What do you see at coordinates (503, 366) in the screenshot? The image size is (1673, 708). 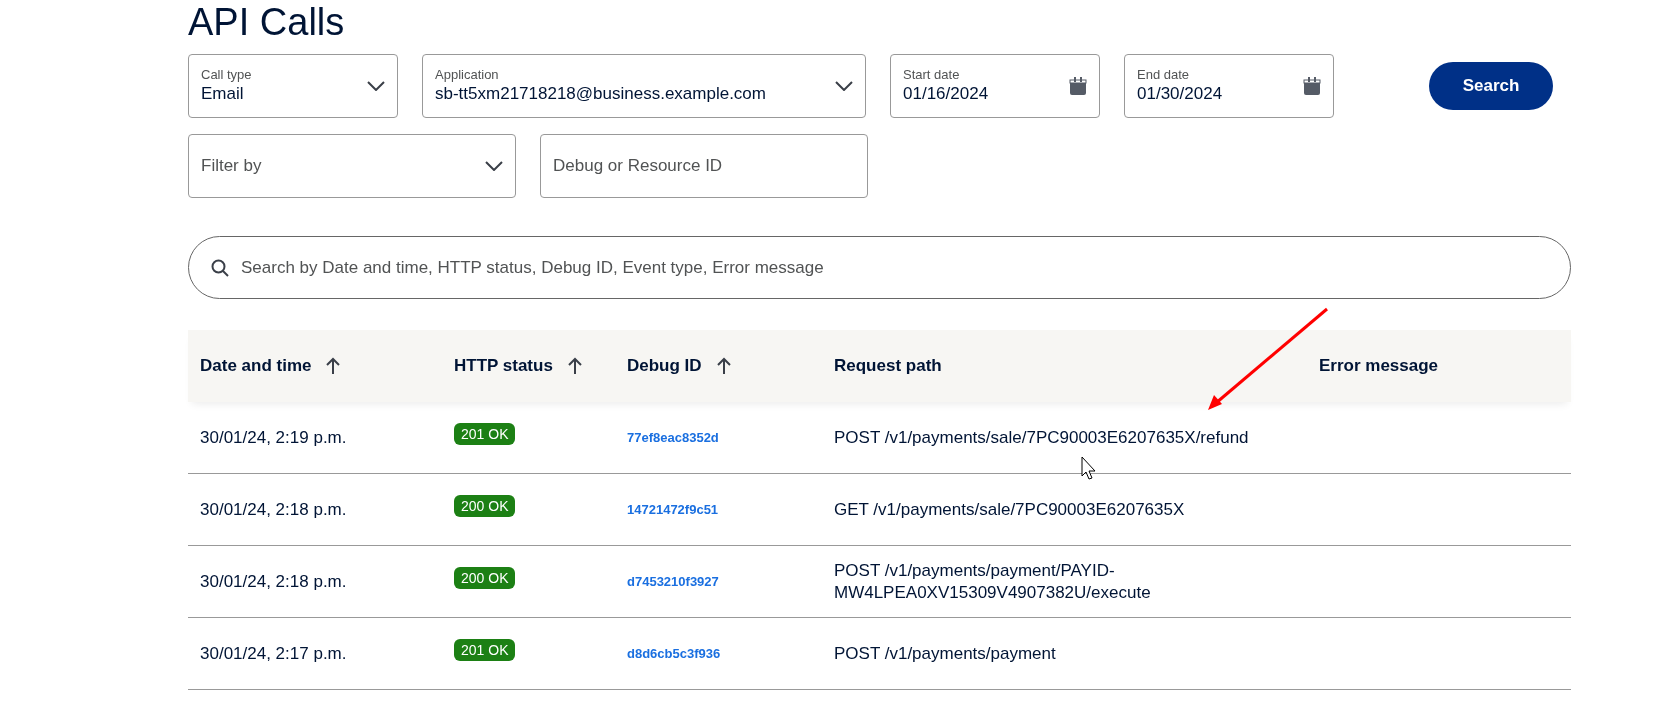 I see `column-header: HTTP status` at bounding box center [503, 366].